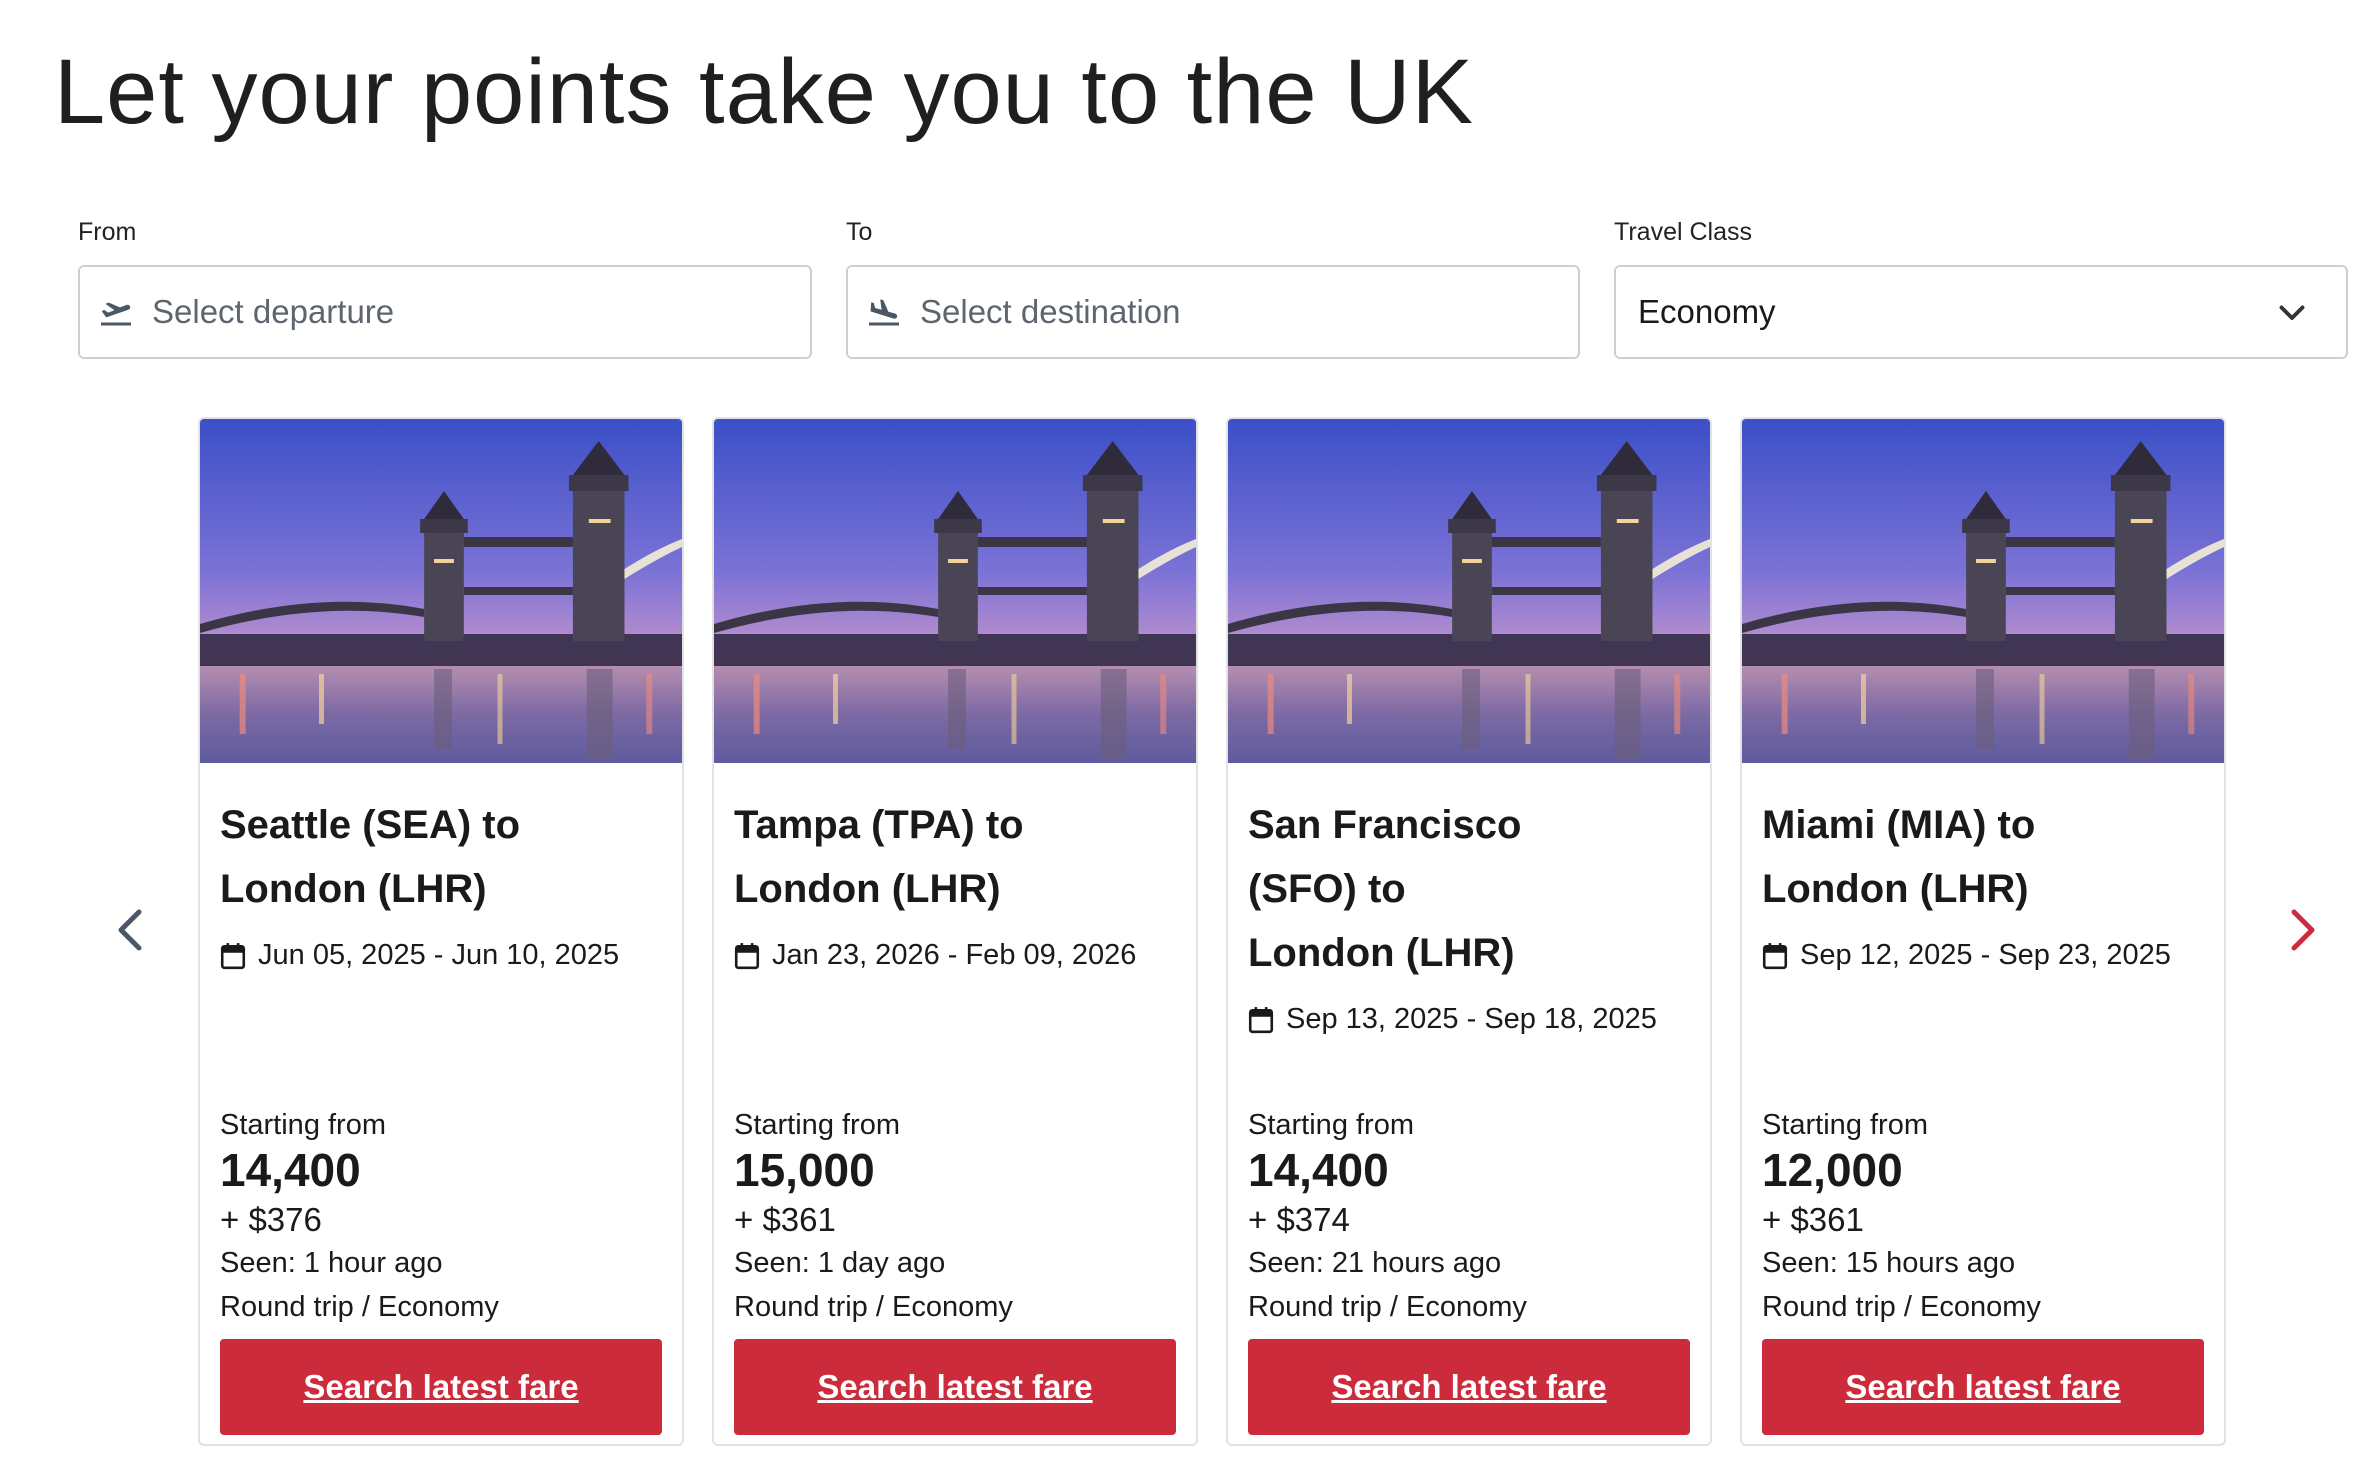  What do you see at coordinates (1469, 889) in the screenshot?
I see `route-title: San Francisco (SFO) to London (LHR)` at bounding box center [1469, 889].